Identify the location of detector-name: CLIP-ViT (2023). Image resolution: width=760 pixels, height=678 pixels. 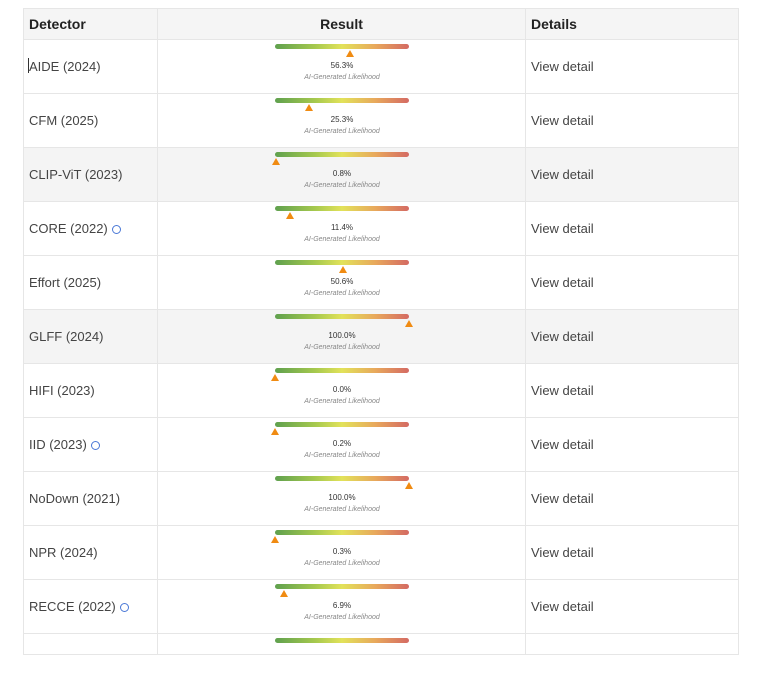
(75, 174).